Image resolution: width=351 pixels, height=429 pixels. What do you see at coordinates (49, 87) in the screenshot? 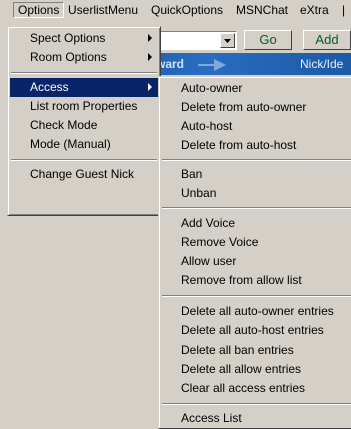
I see `menu-item-label: Access` at bounding box center [49, 87].